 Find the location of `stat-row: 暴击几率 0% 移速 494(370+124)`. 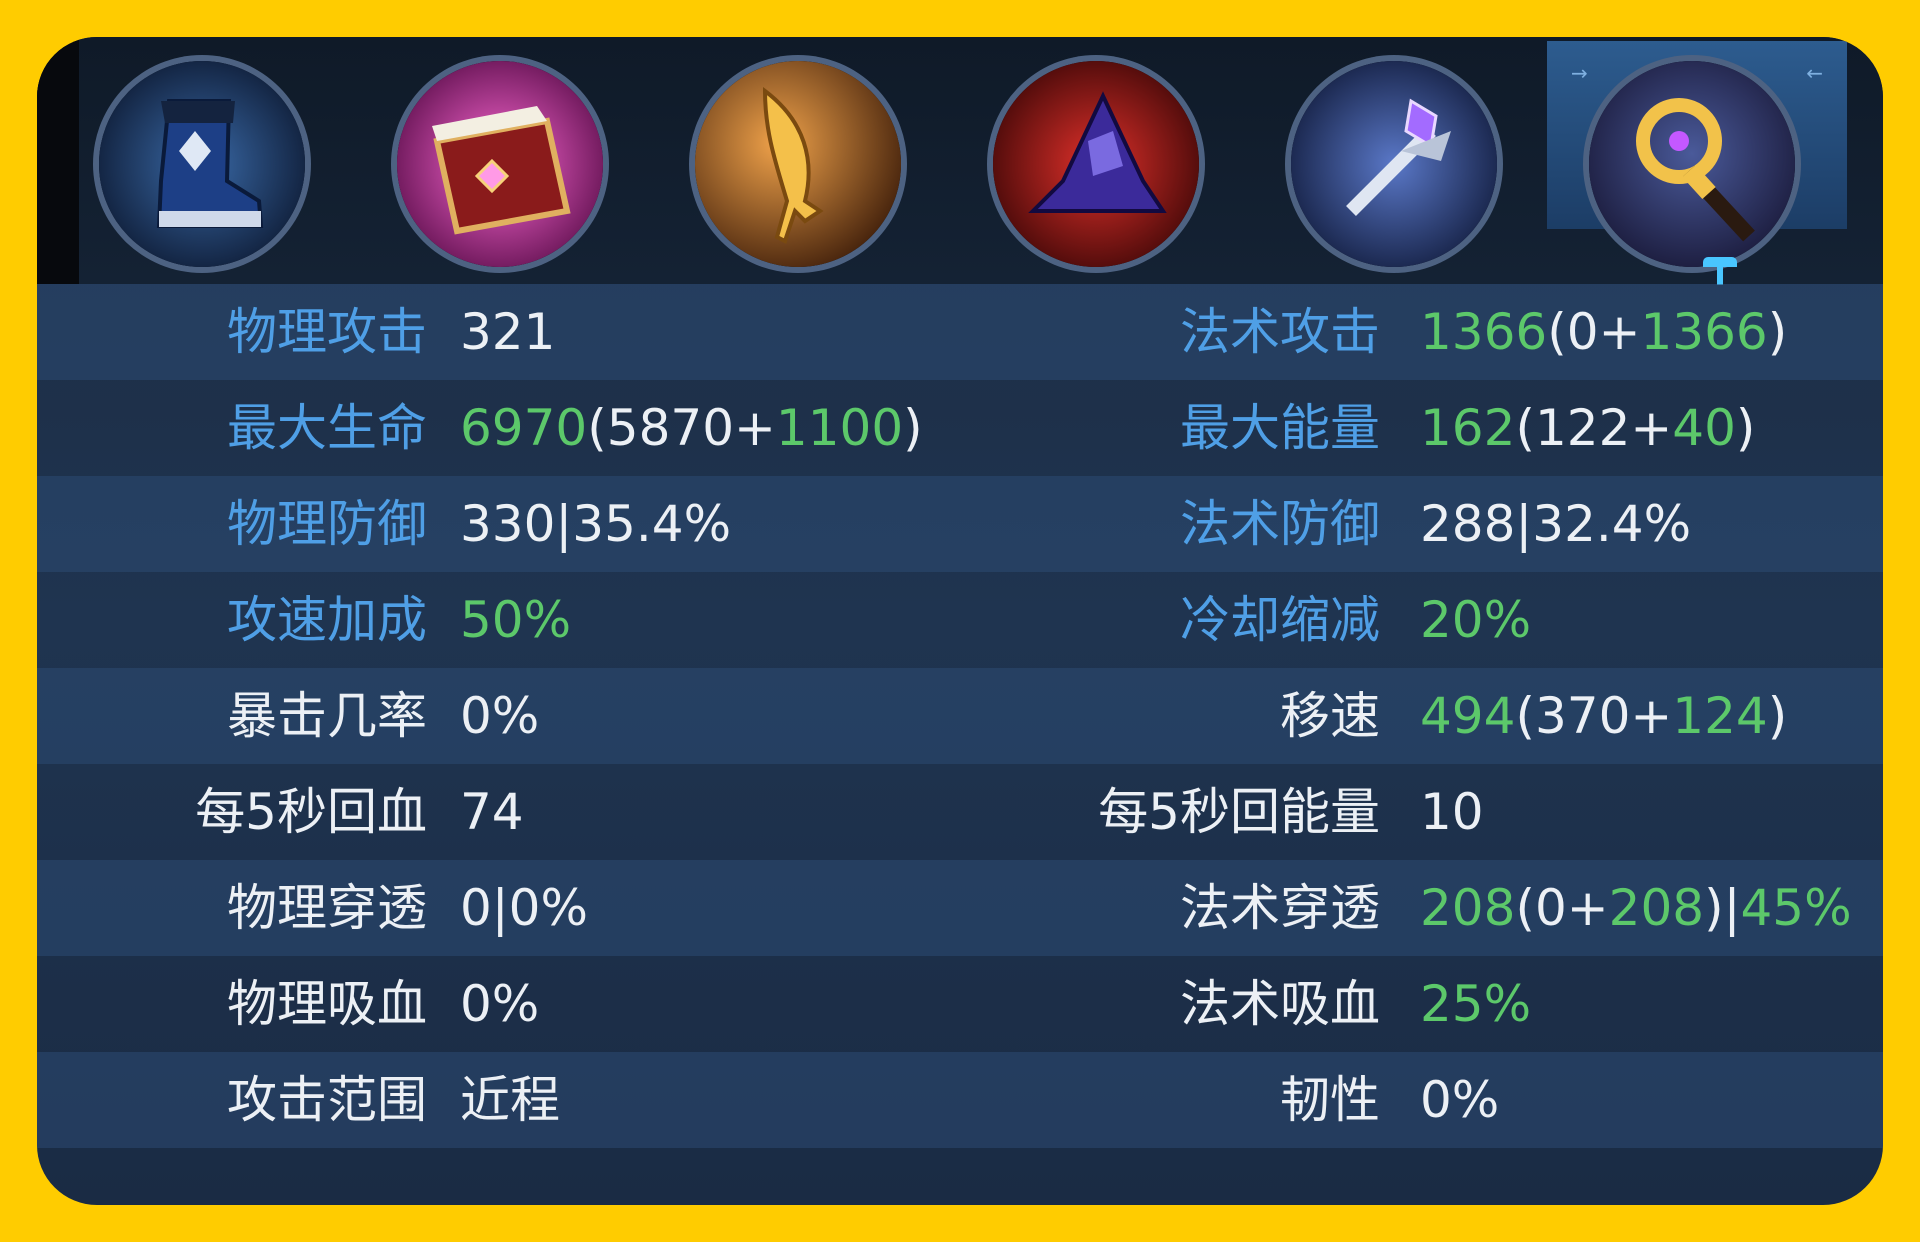

stat-row: 暴击几率 0% 移速 494(370+124) is located at coordinates (960, 716).